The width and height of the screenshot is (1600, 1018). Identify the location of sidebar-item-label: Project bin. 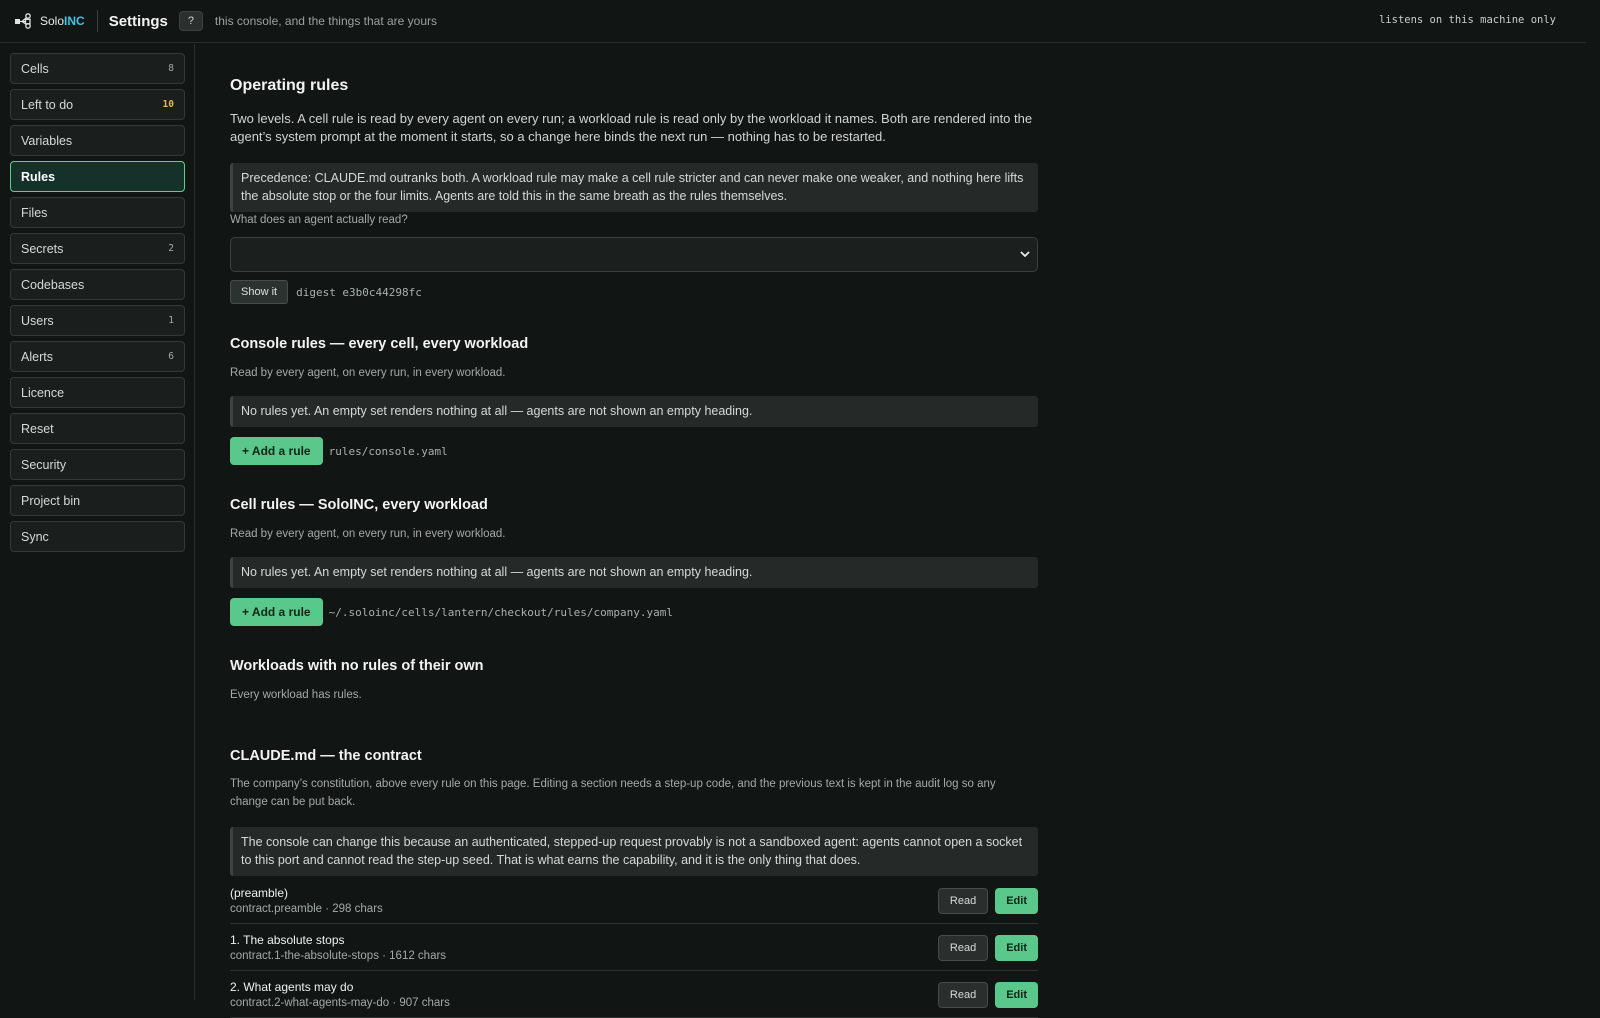
(51, 500).